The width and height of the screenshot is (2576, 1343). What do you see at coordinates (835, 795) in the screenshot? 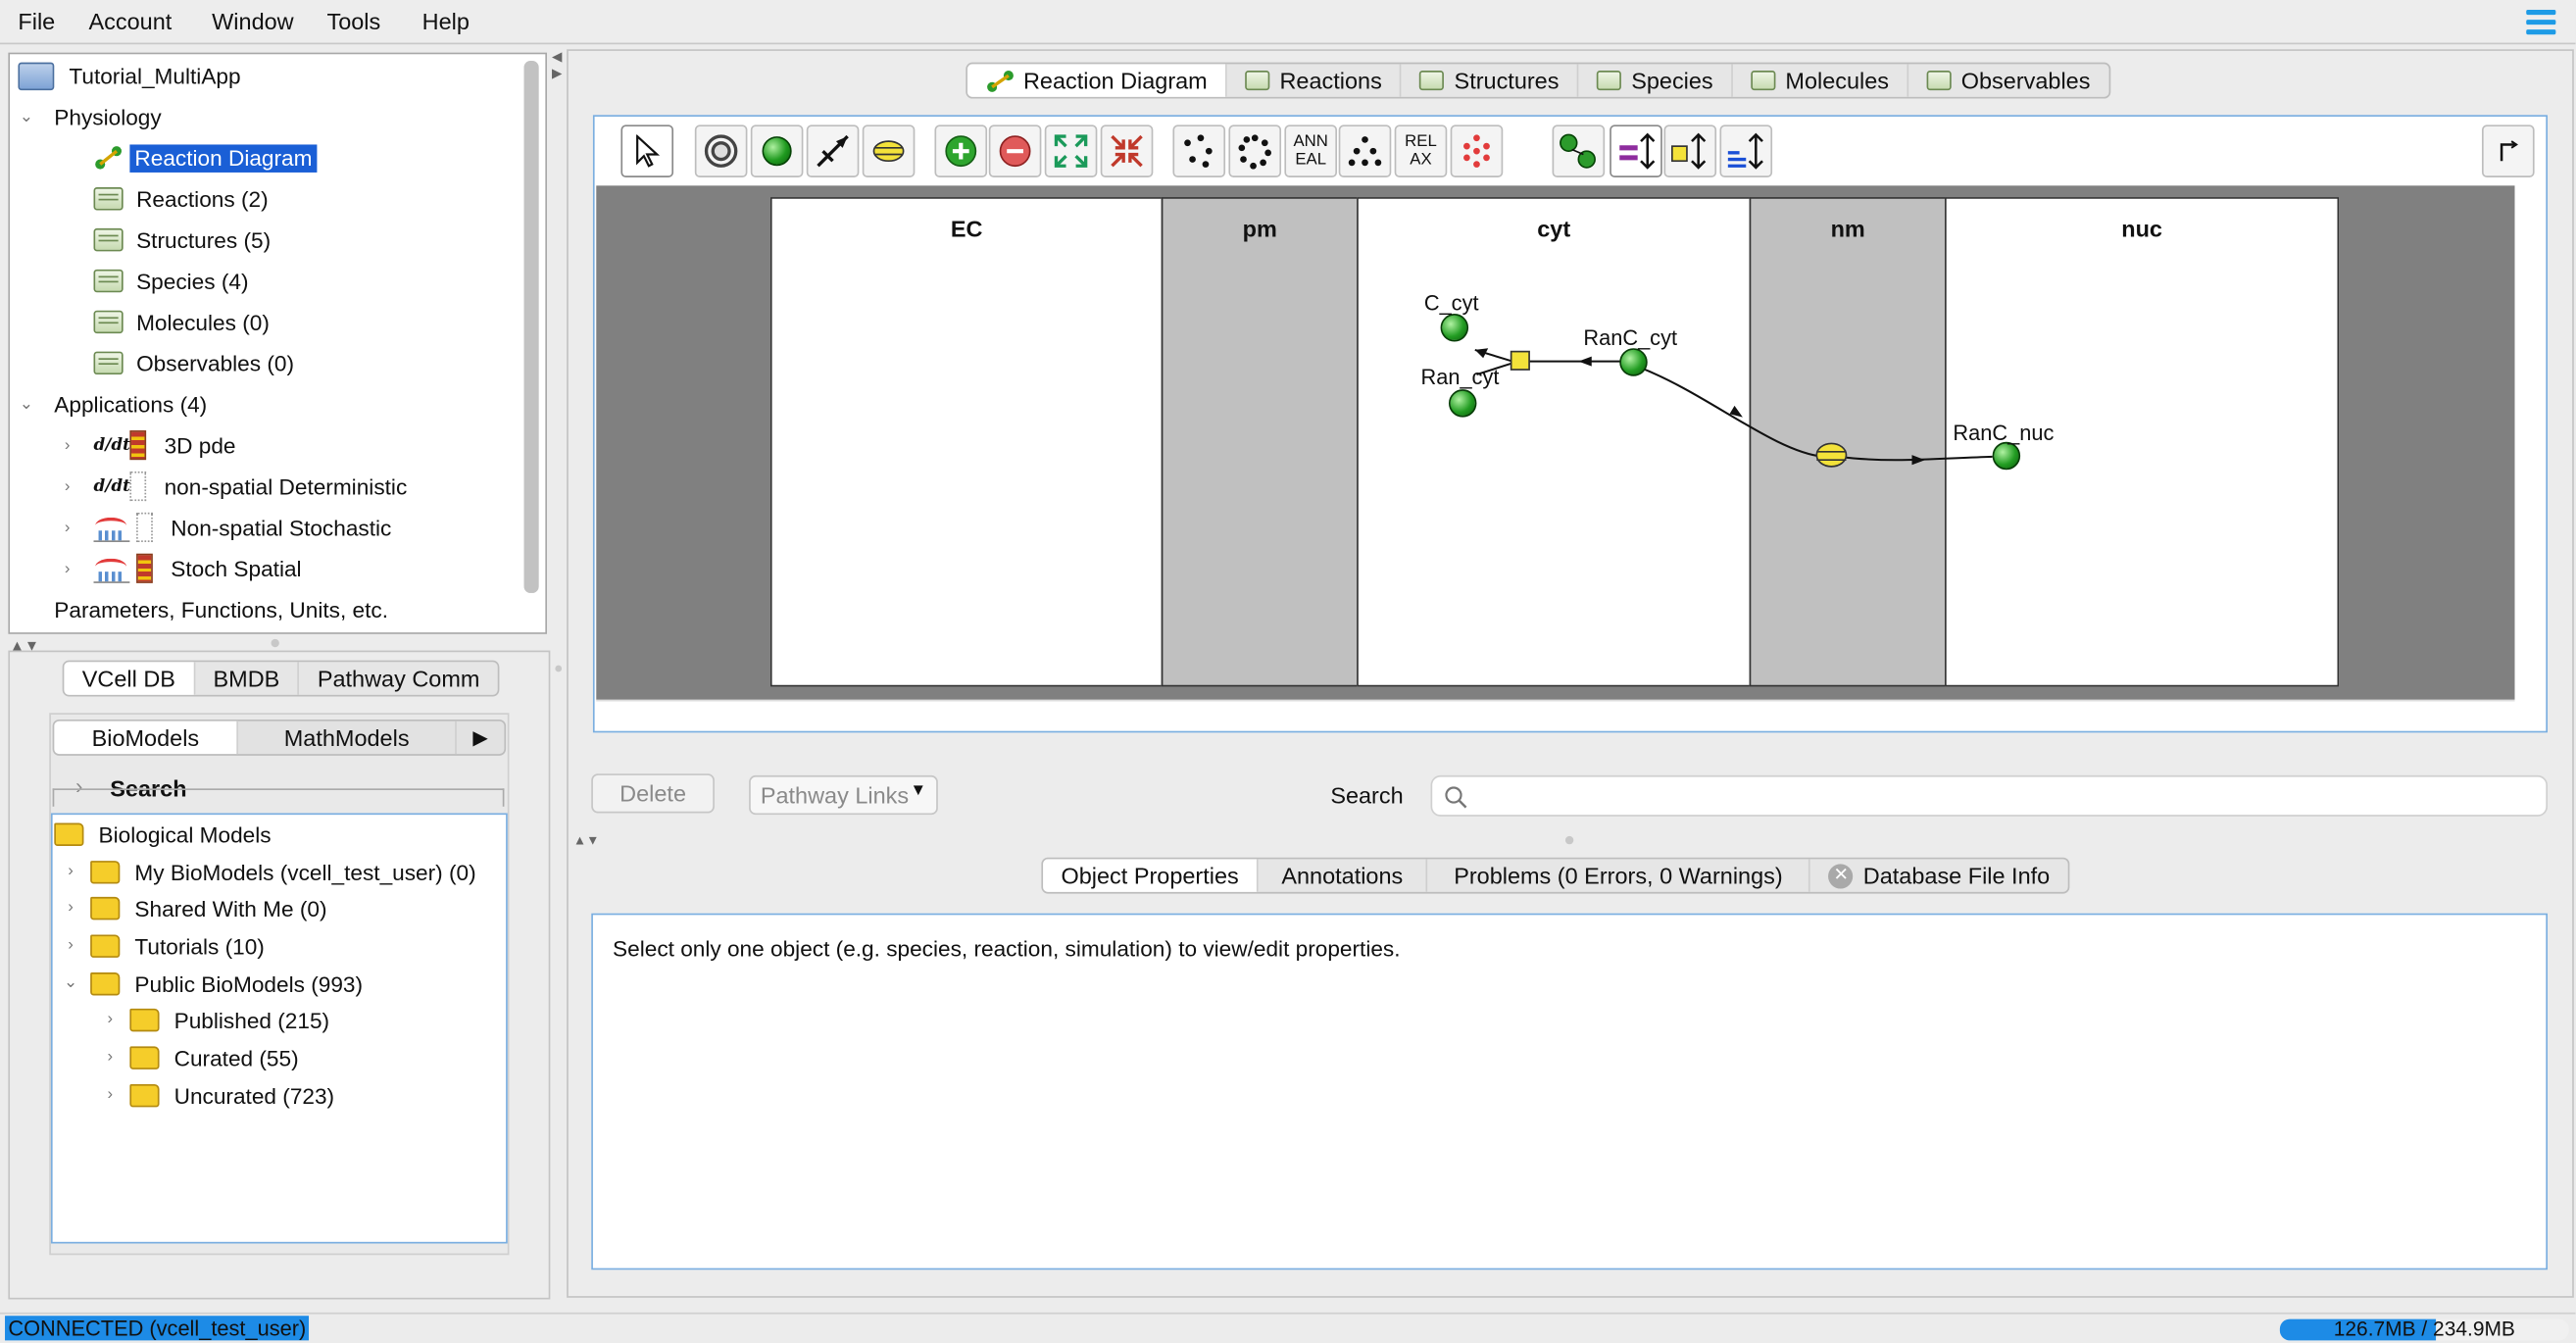
I see `pathway-links-label: Pathway Links` at bounding box center [835, 795].